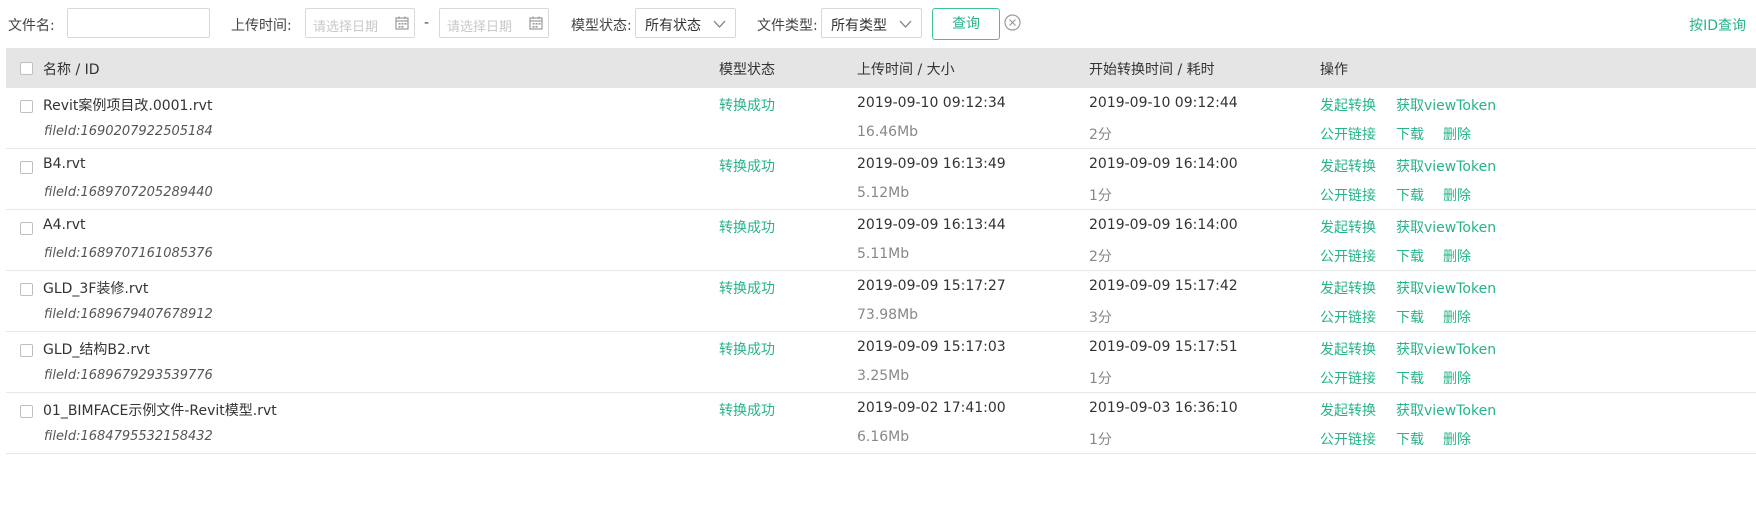  What do you see at coordinates (71, 70) in the screenshot?
I see `header-name-id: 名称 / ID` at bounding box center [71, 70].